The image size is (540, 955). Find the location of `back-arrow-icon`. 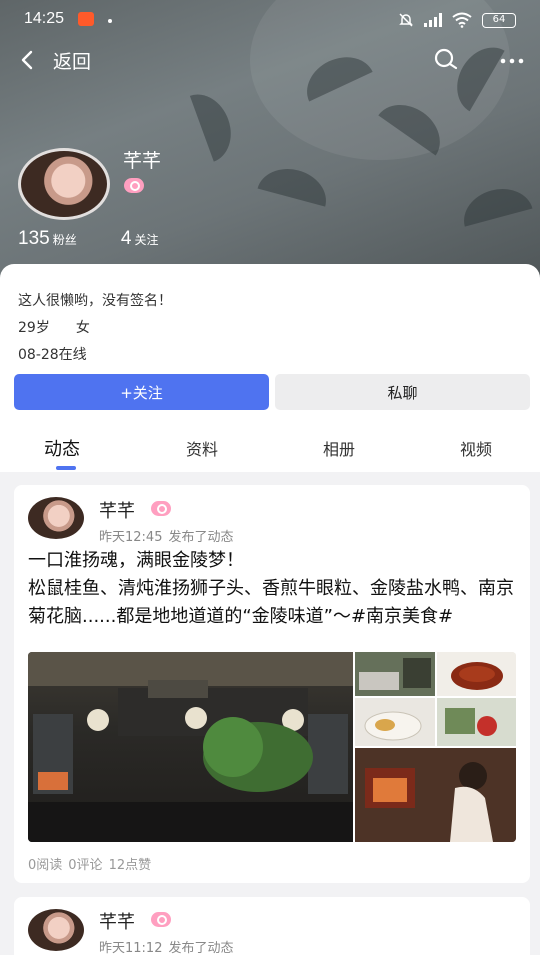

back-arrow-icon is located at coordinates (29, 60).